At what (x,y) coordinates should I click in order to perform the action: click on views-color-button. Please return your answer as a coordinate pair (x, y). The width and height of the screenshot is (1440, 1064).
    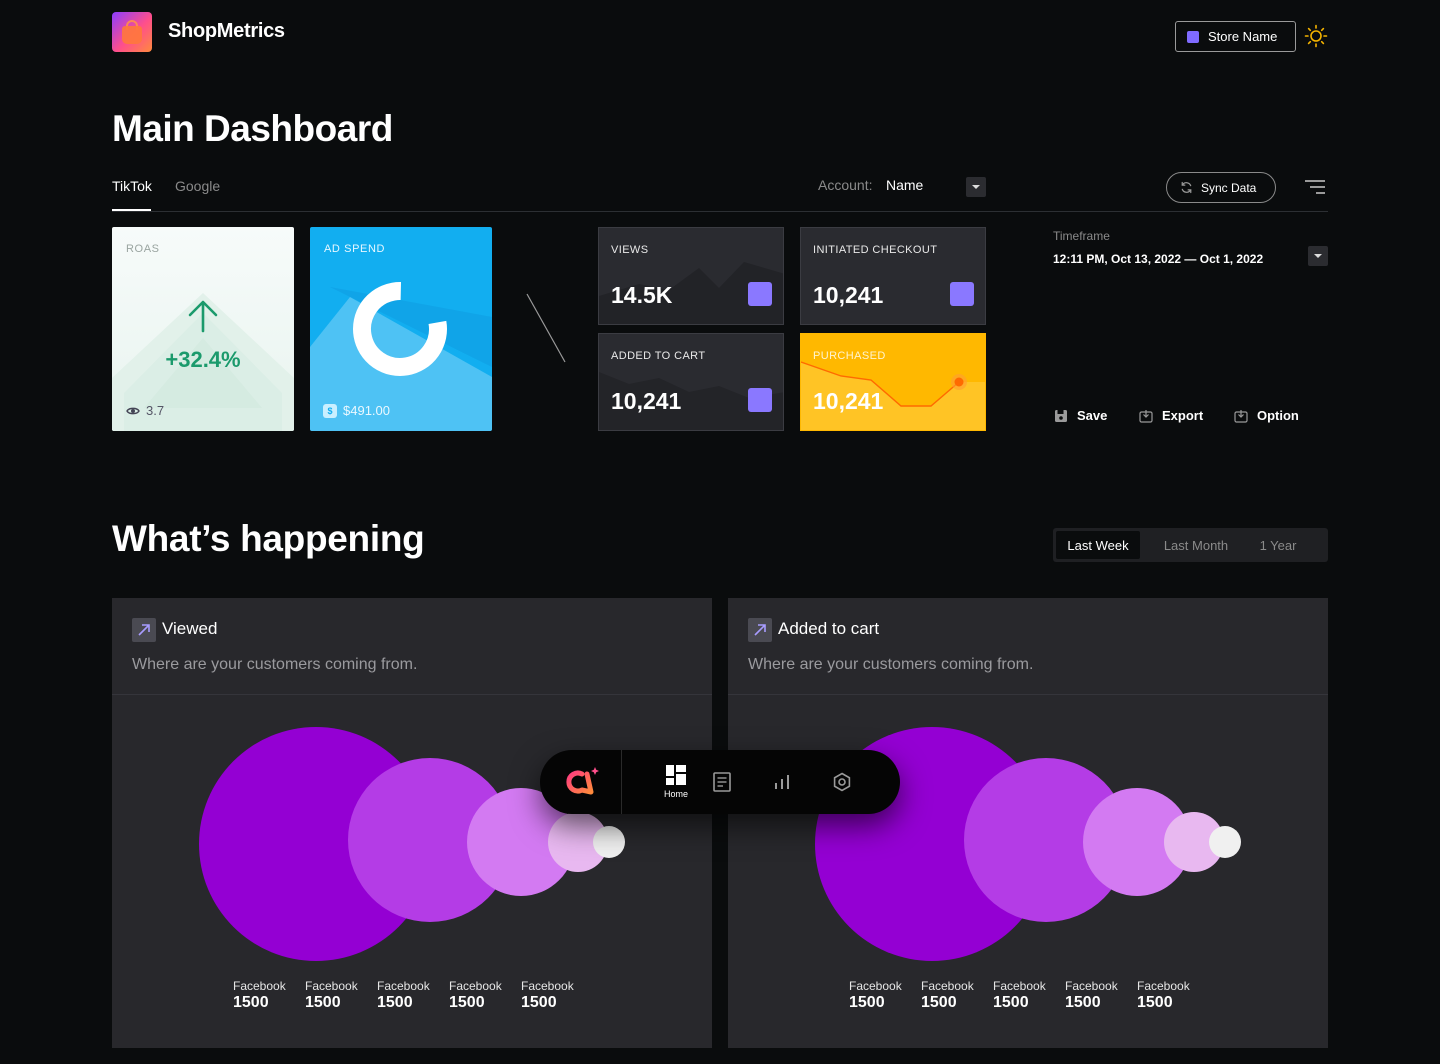
    Looking at the image, I should click on (760, 294).